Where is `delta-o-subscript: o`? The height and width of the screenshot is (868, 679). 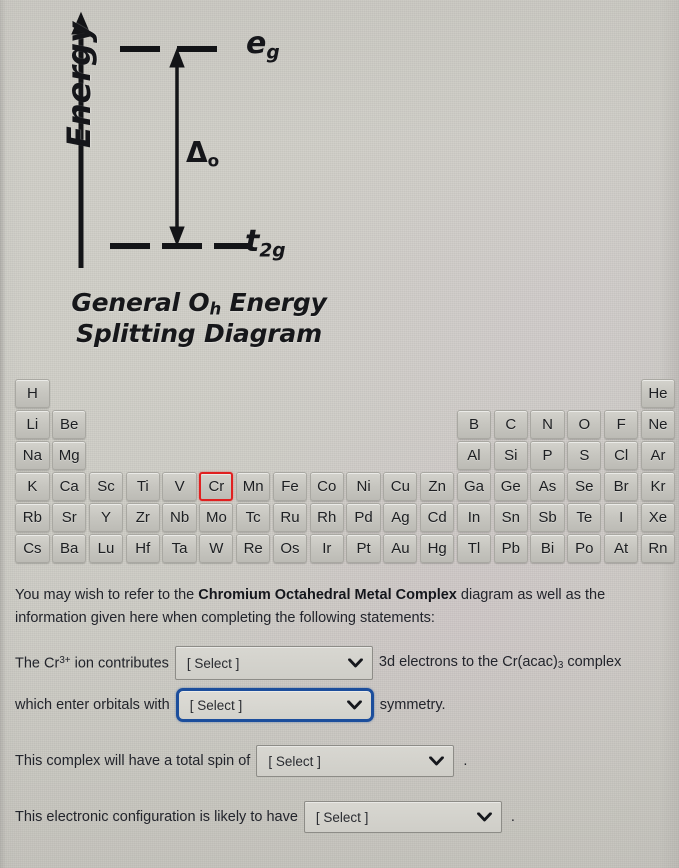
delta-o-subscript: o is located at coordinates (213, 160).